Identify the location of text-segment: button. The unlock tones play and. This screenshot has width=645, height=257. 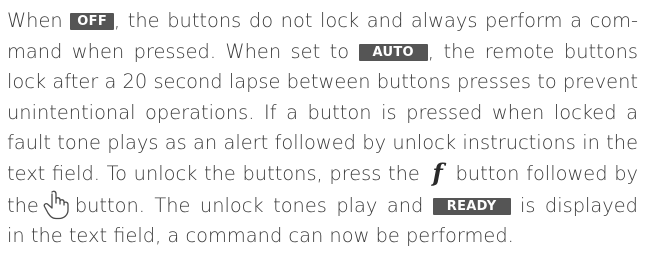
(249, 205).